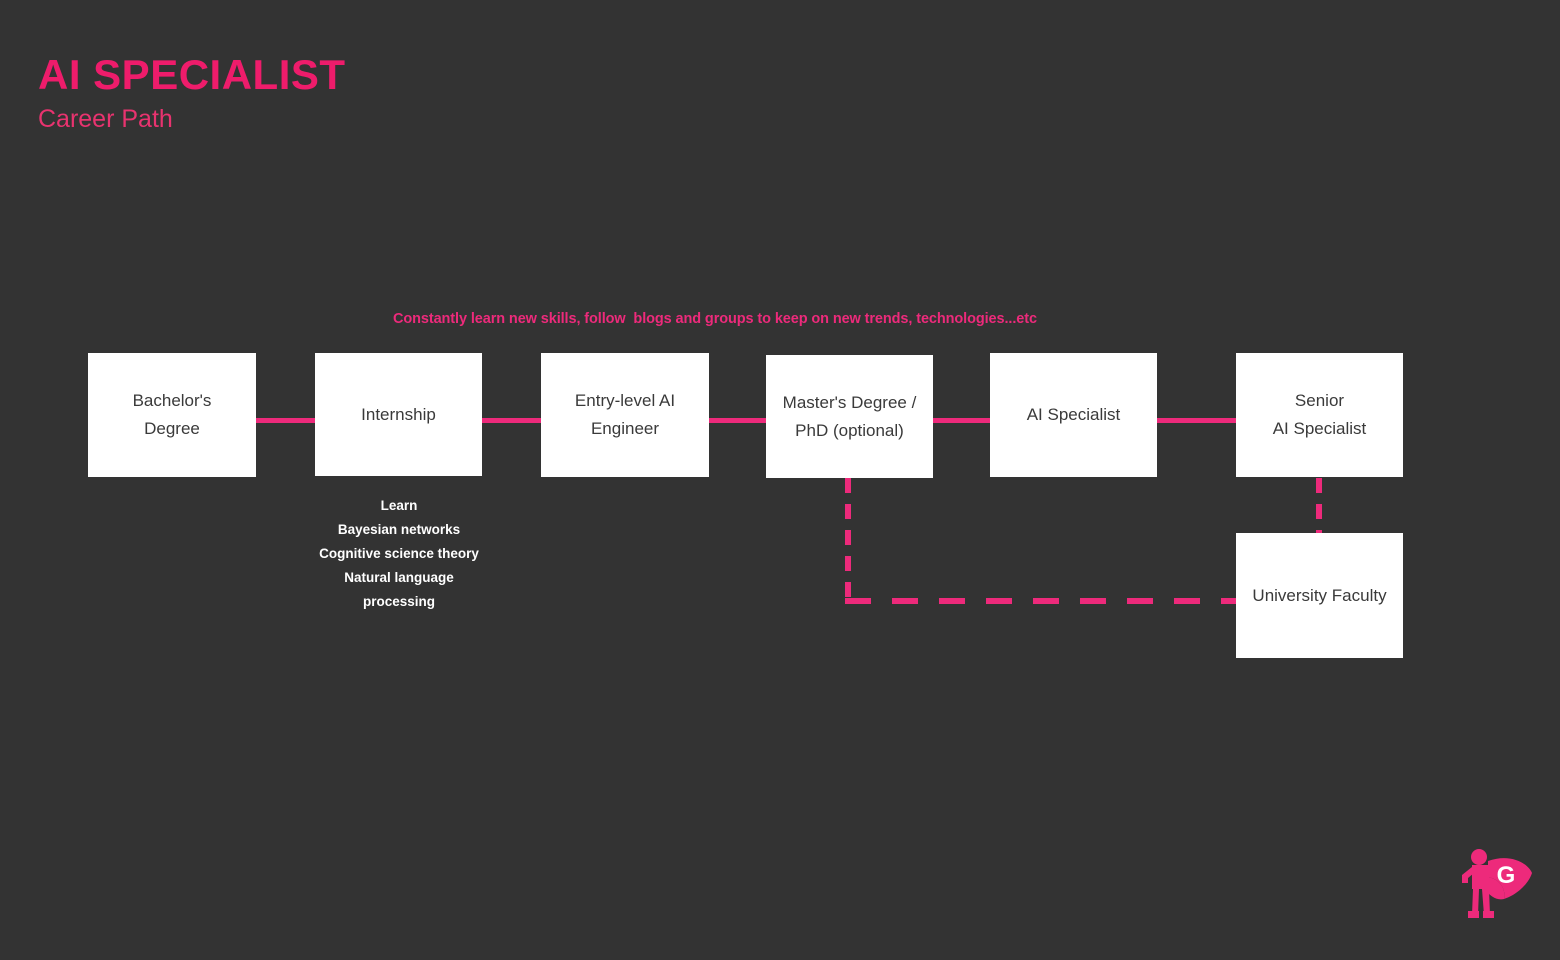 This screenshot has height=960, width=1560. What do you see at coordinates (849, 416) in the screenshot?
I see `node-masters-degree-phd: Master's Degree / PhD (optional)` at bounding box center [849, 416].